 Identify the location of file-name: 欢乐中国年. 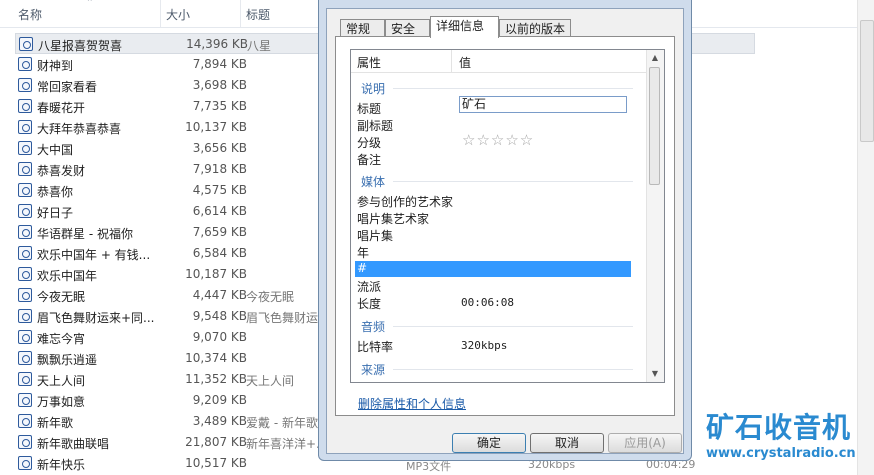
(67, 276).